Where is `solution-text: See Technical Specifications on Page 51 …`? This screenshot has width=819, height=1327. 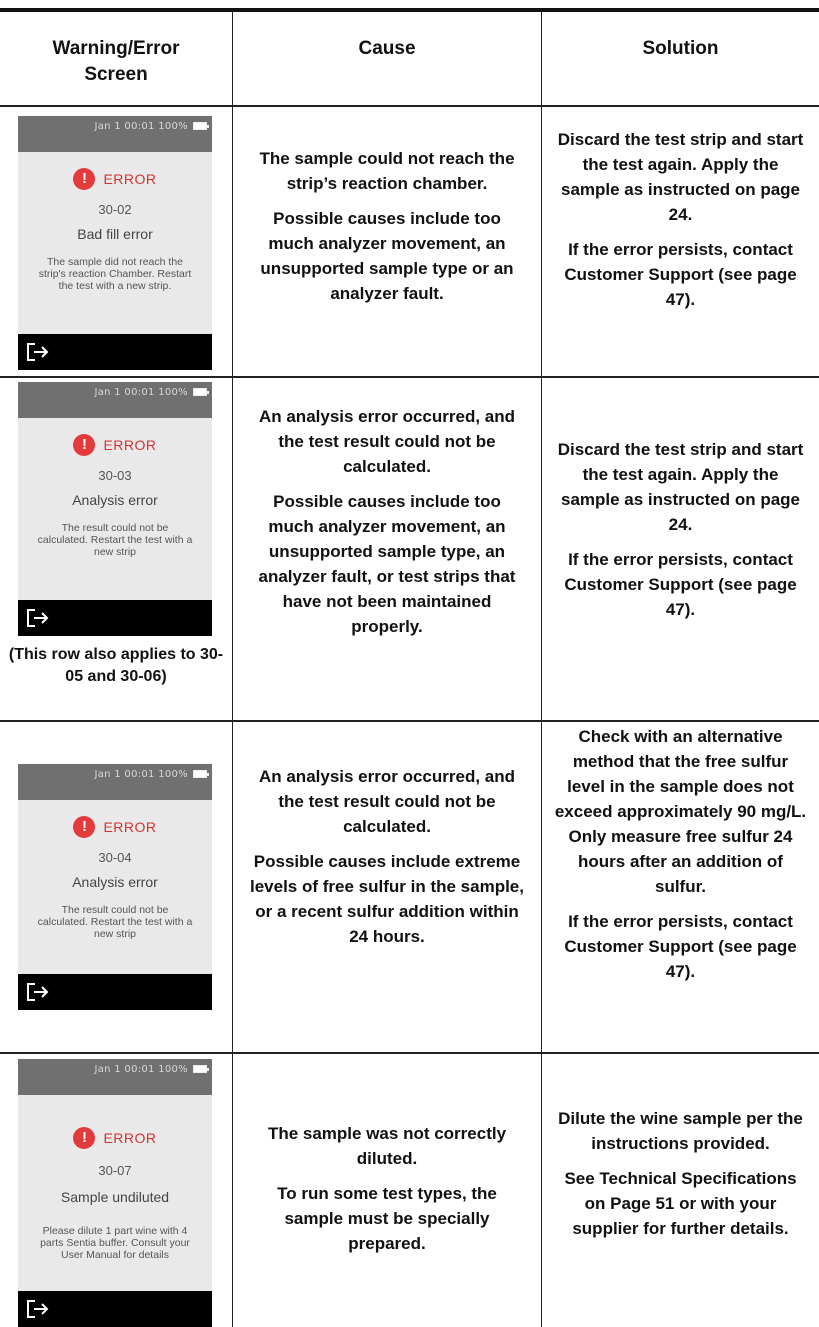 solution-text: See Technical Specifications on Page 51 … is located at coordinates (680, 1203).